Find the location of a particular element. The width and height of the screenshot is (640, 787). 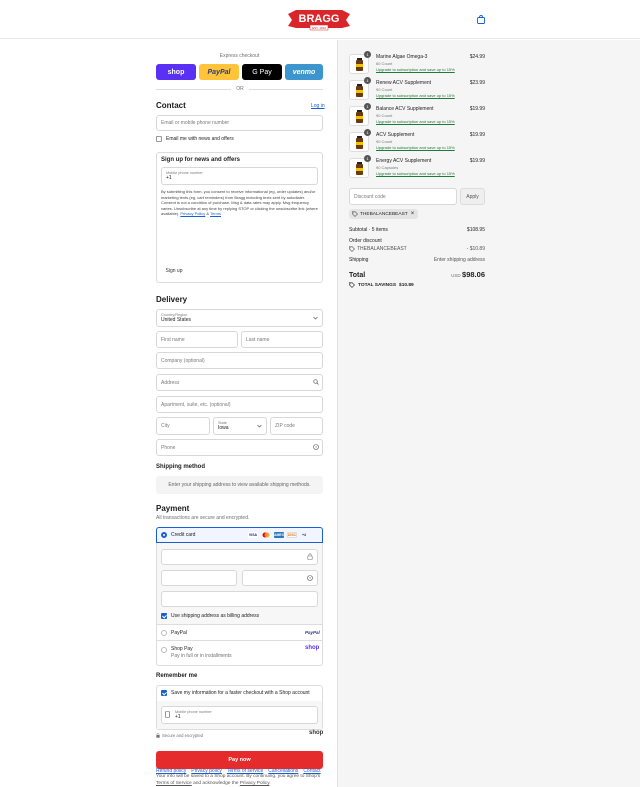

newsletter-label: Email me with news and offers is located at coordinates (200, 139).